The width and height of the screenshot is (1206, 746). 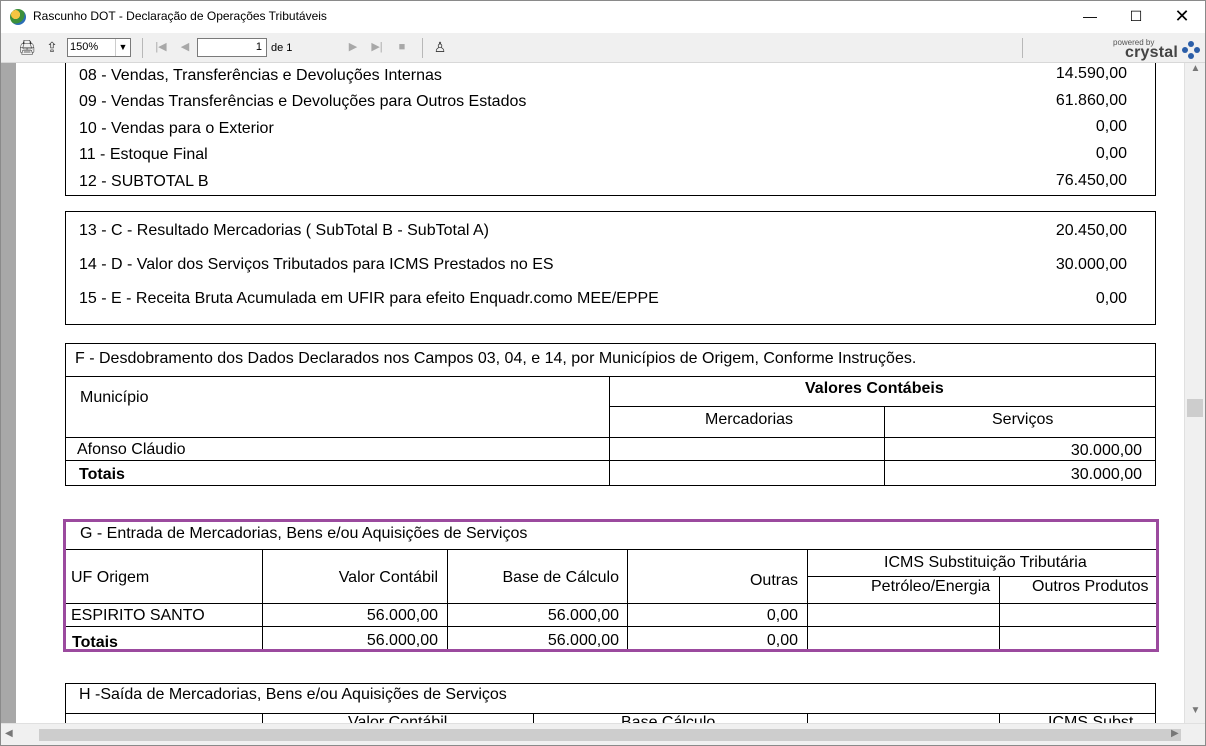 What do you see at coordinates (1091, 100) in the screenshot?
I see `row-09-value: 61.860,00` at bounding box center [1091, 100].